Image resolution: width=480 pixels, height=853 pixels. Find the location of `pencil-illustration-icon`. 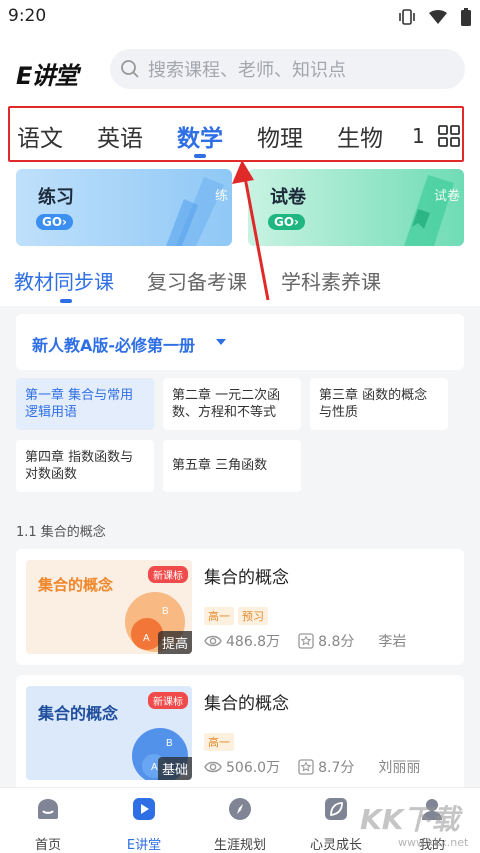

pencil-illustration-icon is located at coordinates (195, 211).